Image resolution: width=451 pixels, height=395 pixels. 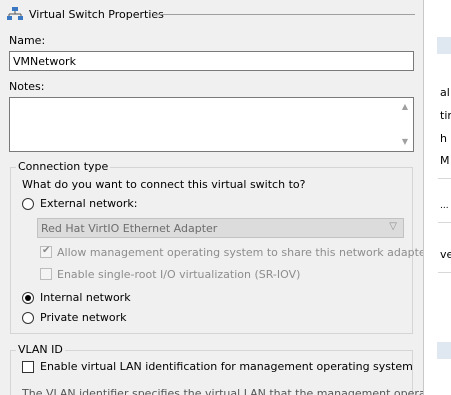 What do you see at coordinates (27, 86) in the screenshot?
I see `notes-label: Notes:` at bounding box center [27, 86].